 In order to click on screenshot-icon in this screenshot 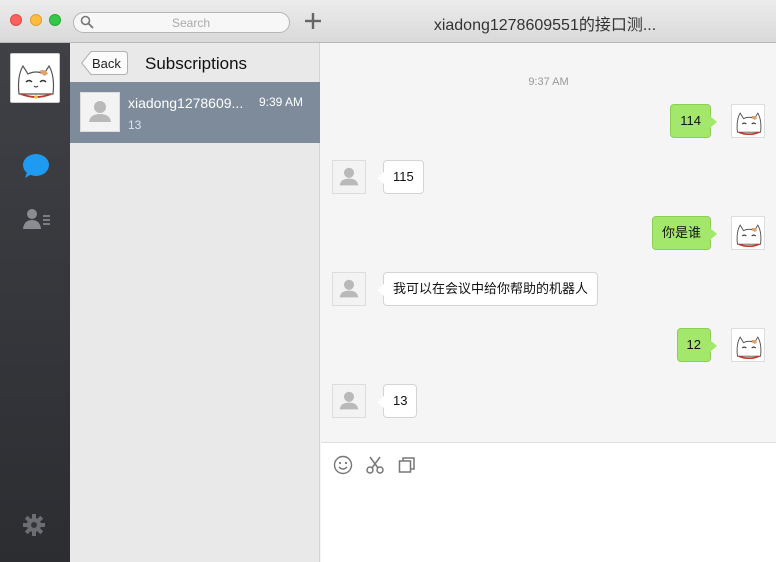, I will do `click(407, 465)`.